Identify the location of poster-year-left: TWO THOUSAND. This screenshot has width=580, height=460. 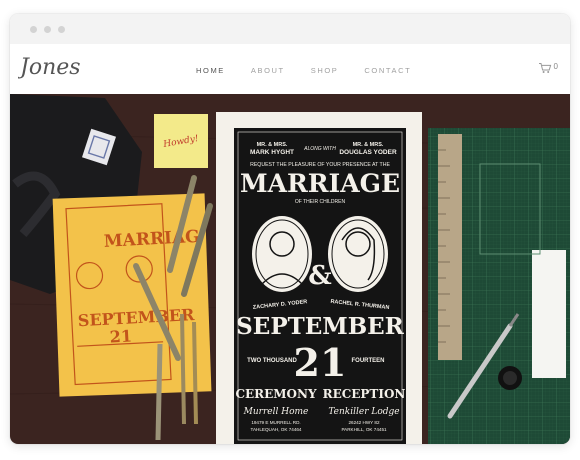
(272, 361).